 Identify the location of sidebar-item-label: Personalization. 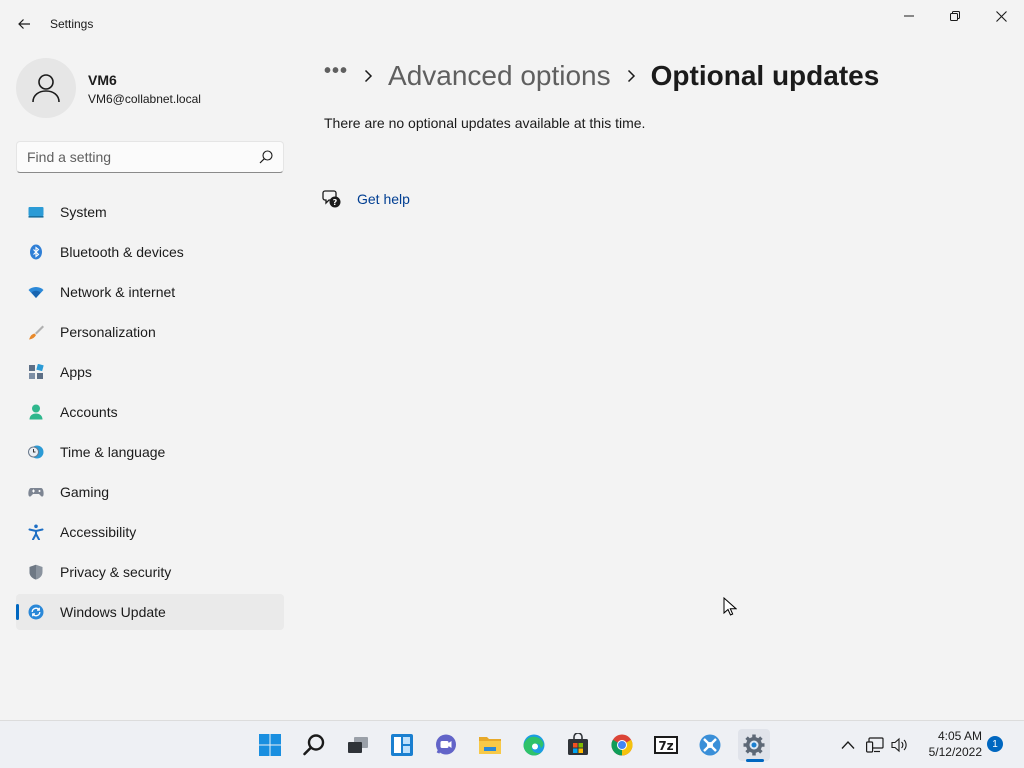
(108, 332).